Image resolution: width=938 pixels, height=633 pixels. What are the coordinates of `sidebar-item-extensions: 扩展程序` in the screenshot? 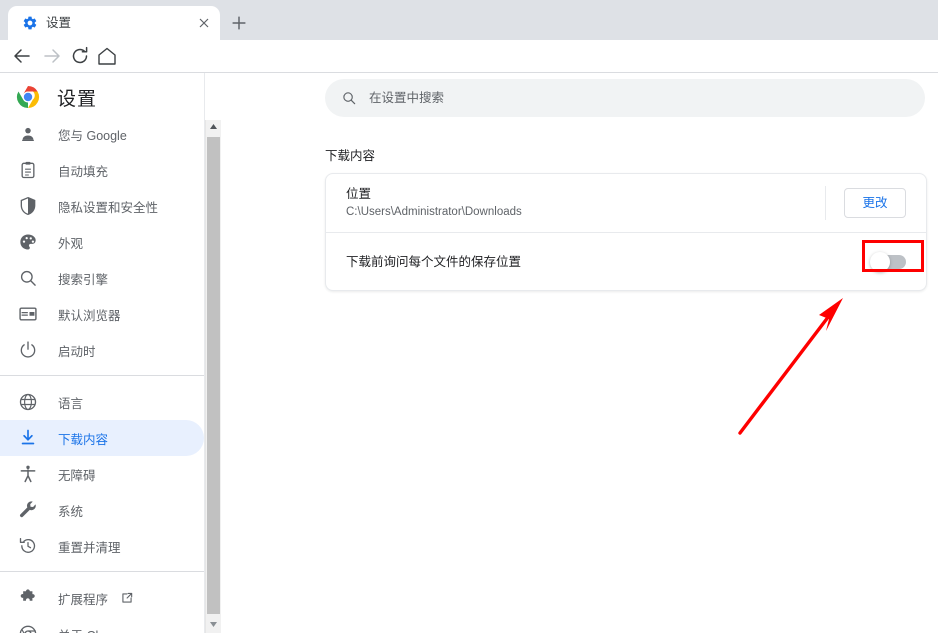 It's located at (102, 598).